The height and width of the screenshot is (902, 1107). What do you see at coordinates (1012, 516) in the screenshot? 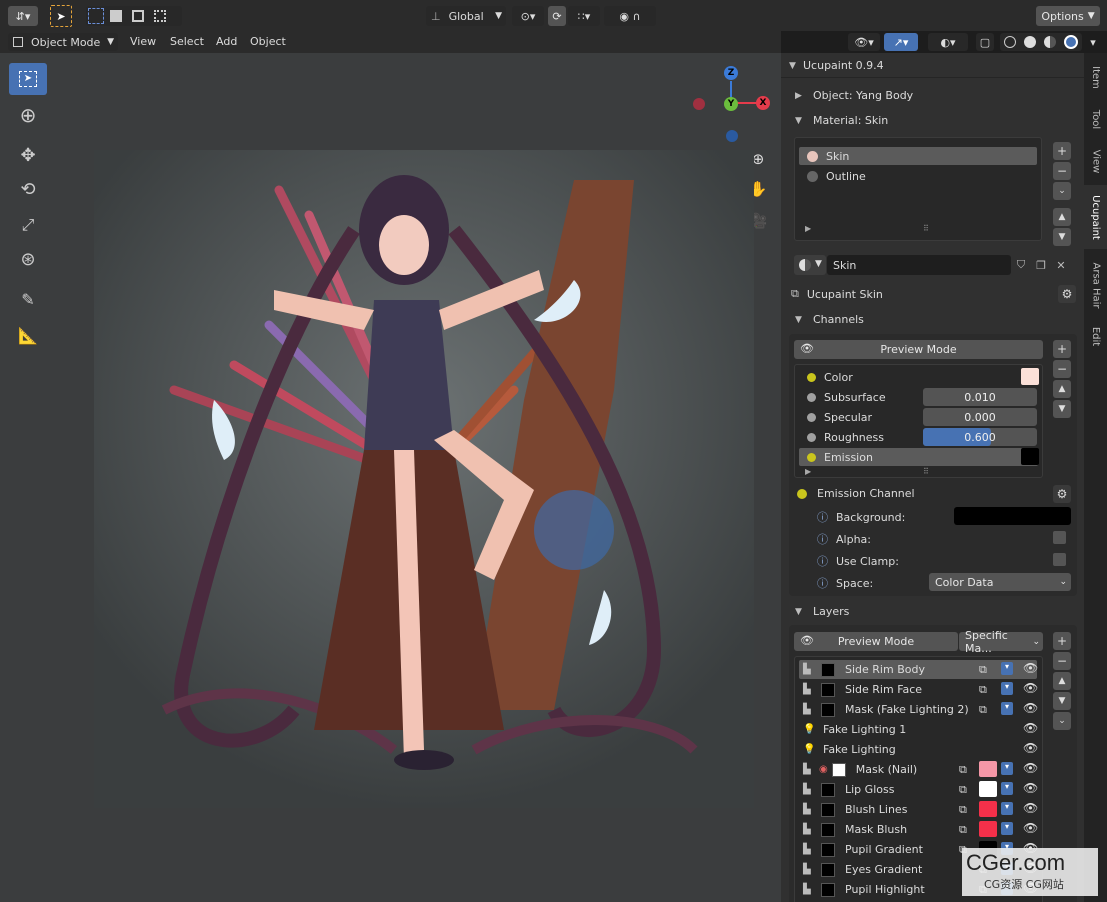
I see `background-color-swatch` at bounding box center [1012, 516].